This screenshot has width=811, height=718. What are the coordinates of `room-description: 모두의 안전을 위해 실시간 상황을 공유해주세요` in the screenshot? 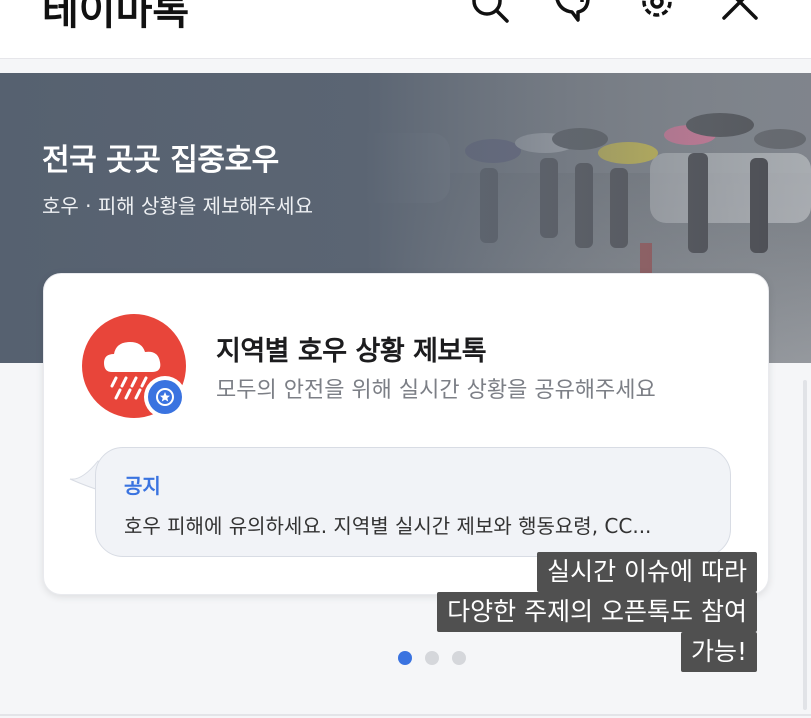 It's located at (436, 390).